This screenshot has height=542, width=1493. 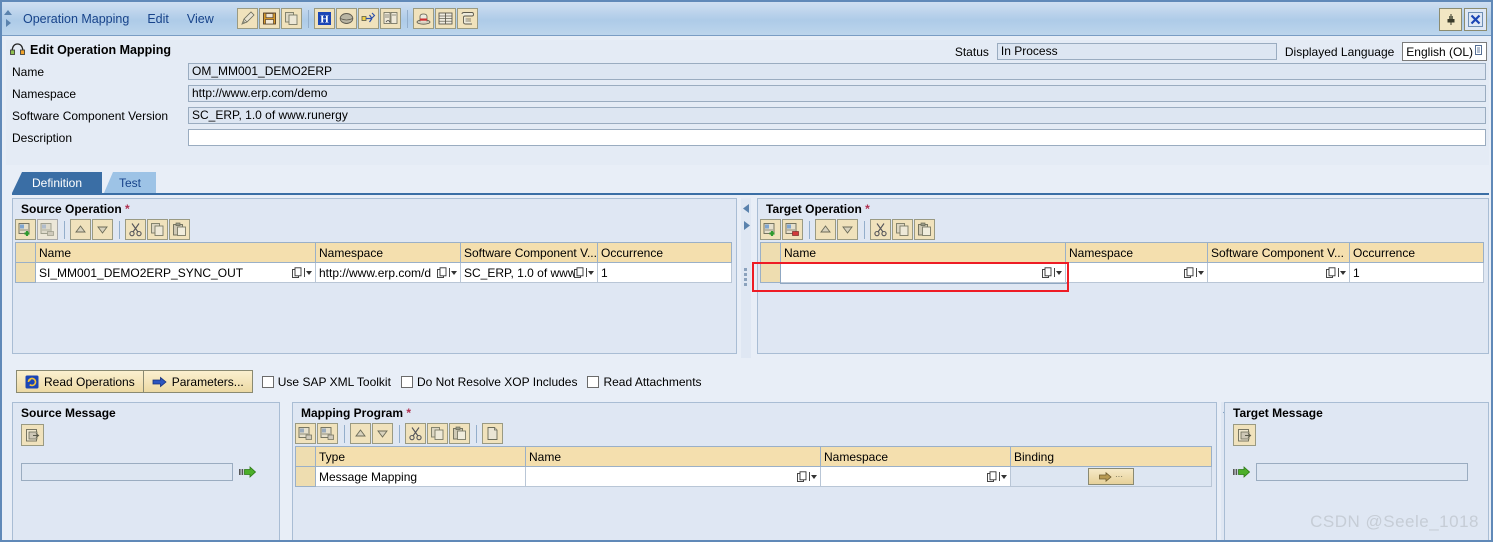 I want to click on table-row: 1, so click(x=1122, y=272).